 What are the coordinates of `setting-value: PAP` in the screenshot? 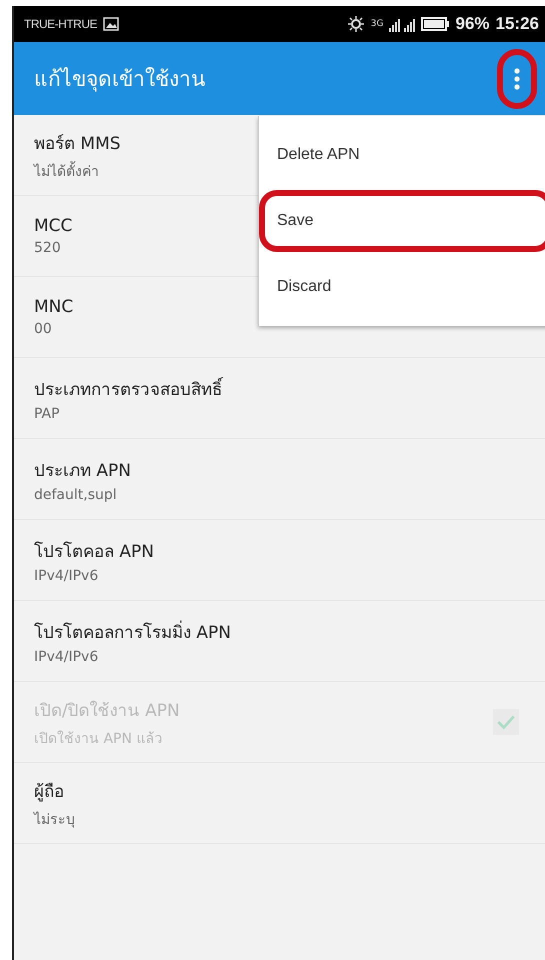 It's located at (47, 414).